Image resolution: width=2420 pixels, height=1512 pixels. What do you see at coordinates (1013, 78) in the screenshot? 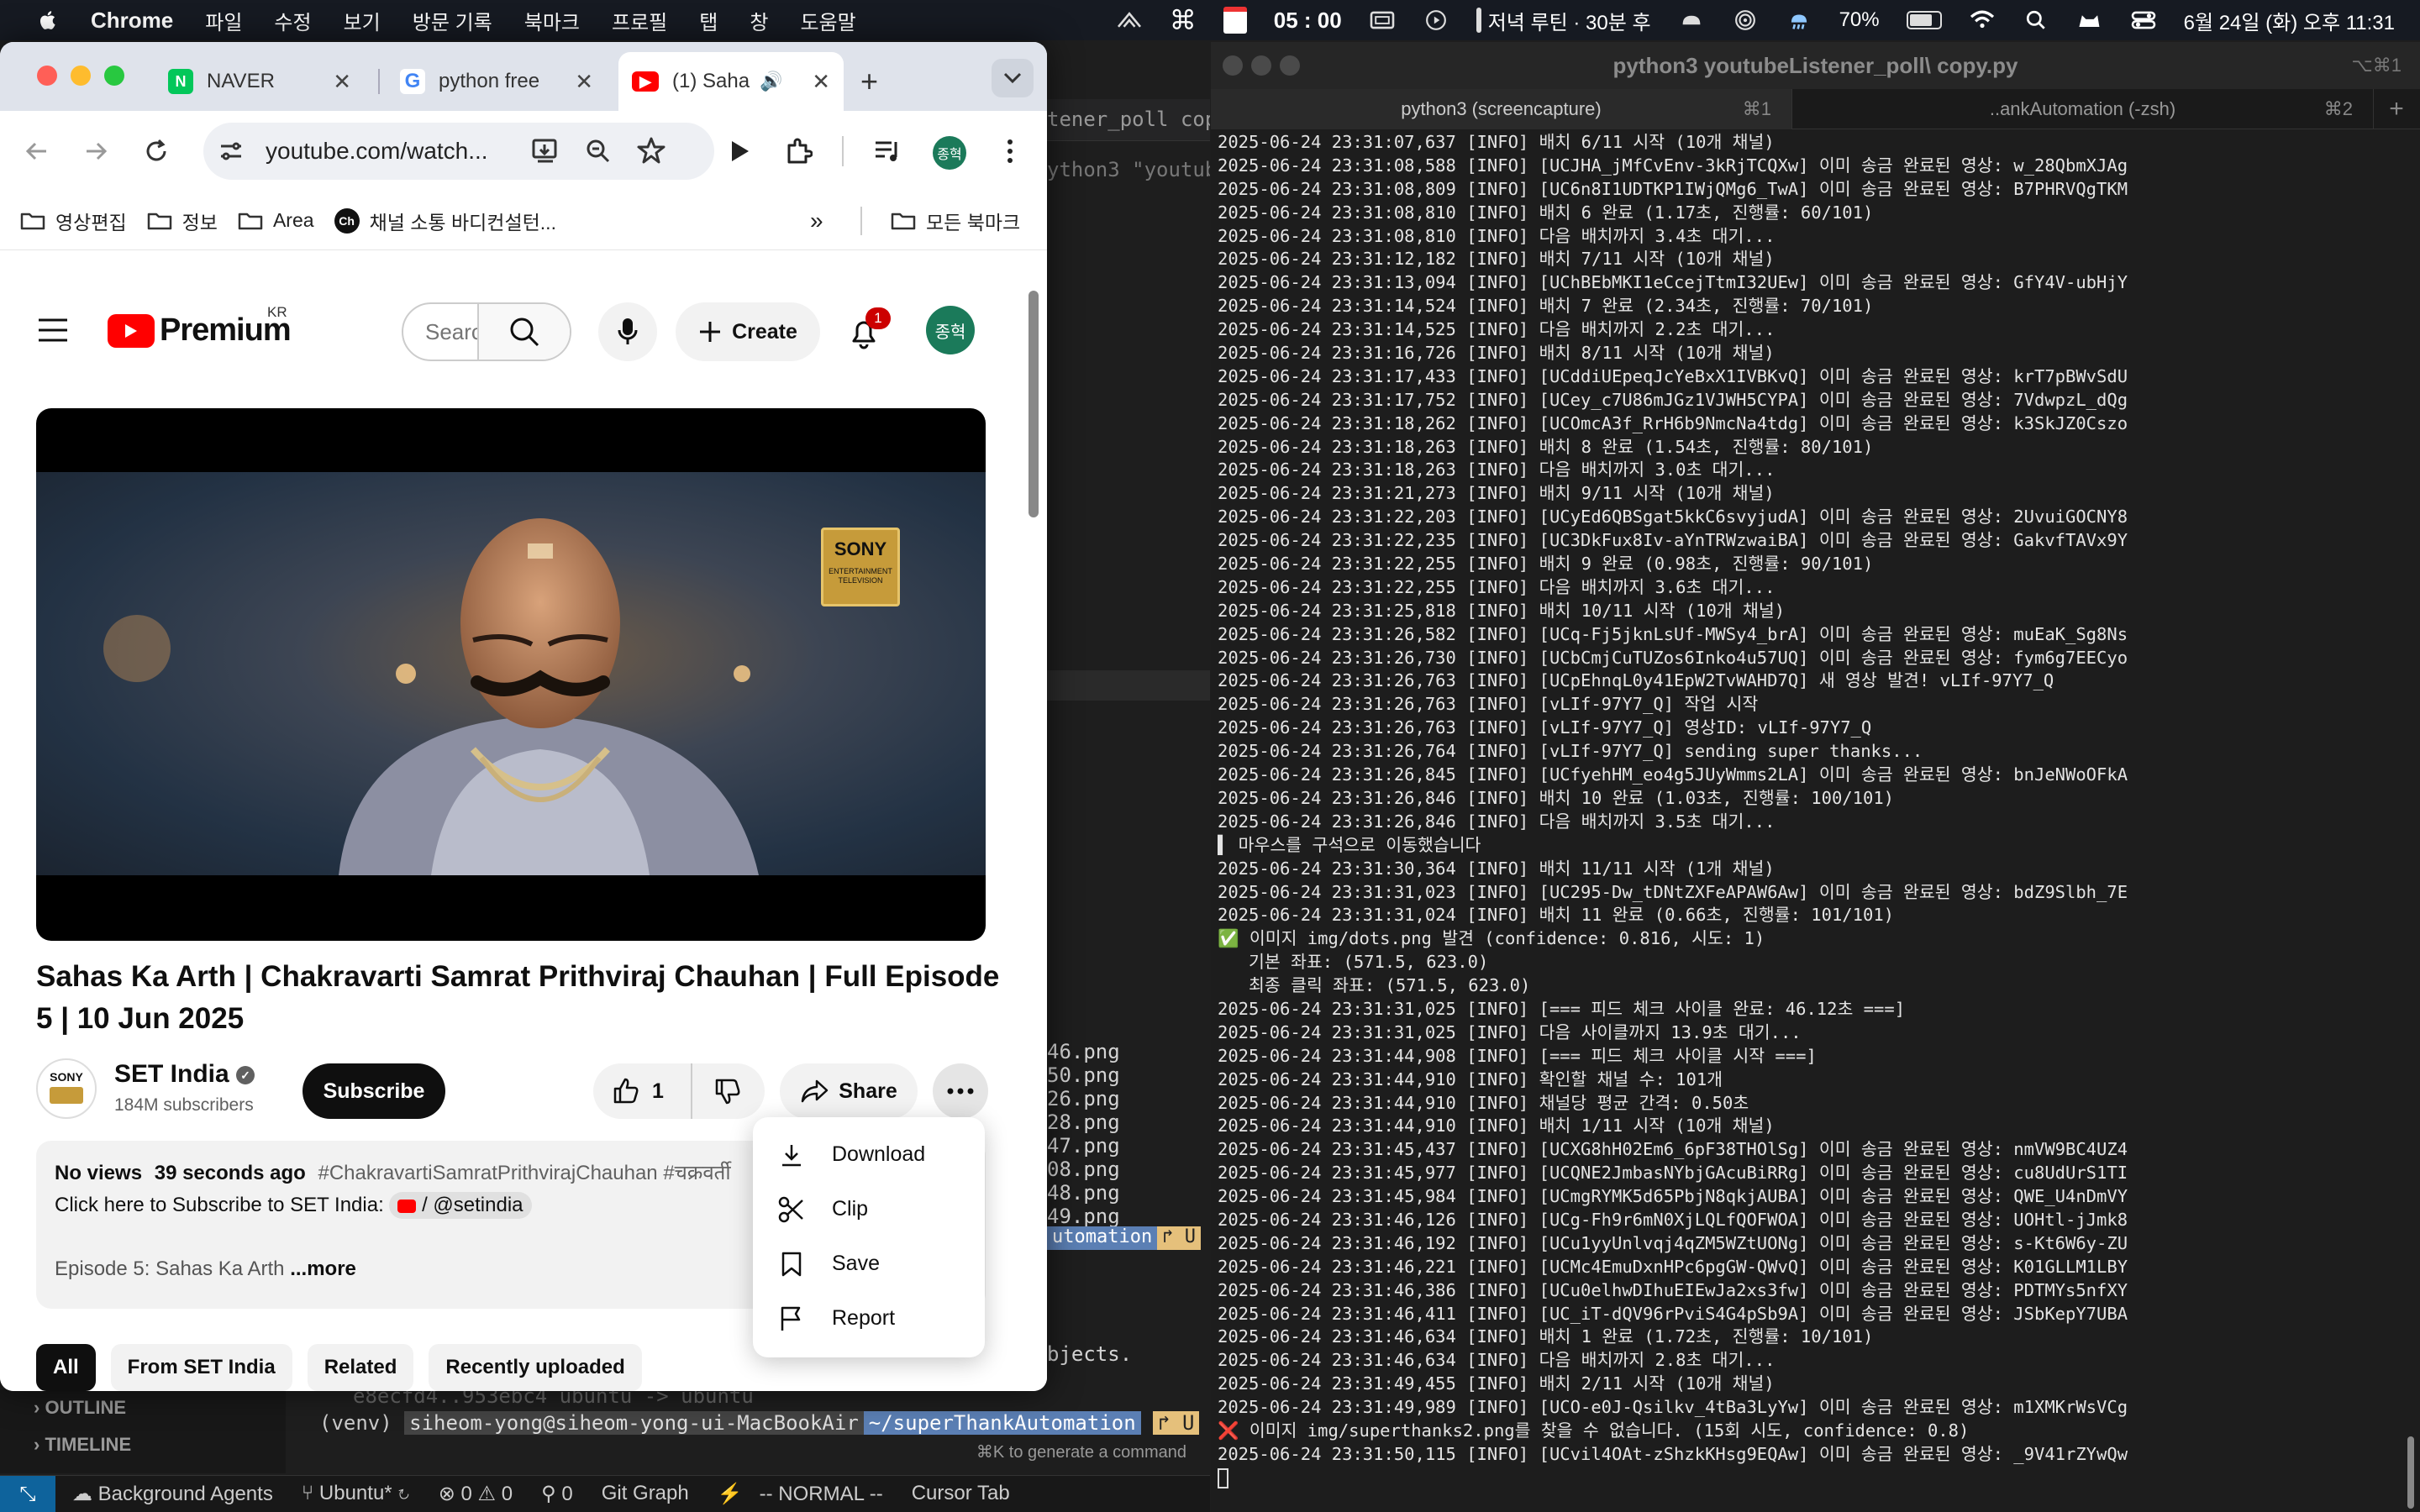
I see `tab-search-button` at bounding box center [1013, 78].